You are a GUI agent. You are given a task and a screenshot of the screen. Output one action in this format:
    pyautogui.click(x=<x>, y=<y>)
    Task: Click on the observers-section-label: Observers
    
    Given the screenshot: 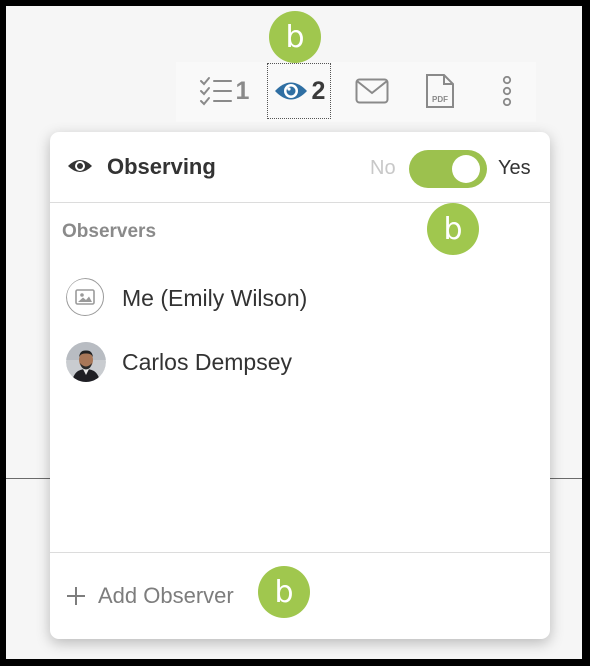 What is the action you would take?
    pyautogui.click(x=109, y=231)
    